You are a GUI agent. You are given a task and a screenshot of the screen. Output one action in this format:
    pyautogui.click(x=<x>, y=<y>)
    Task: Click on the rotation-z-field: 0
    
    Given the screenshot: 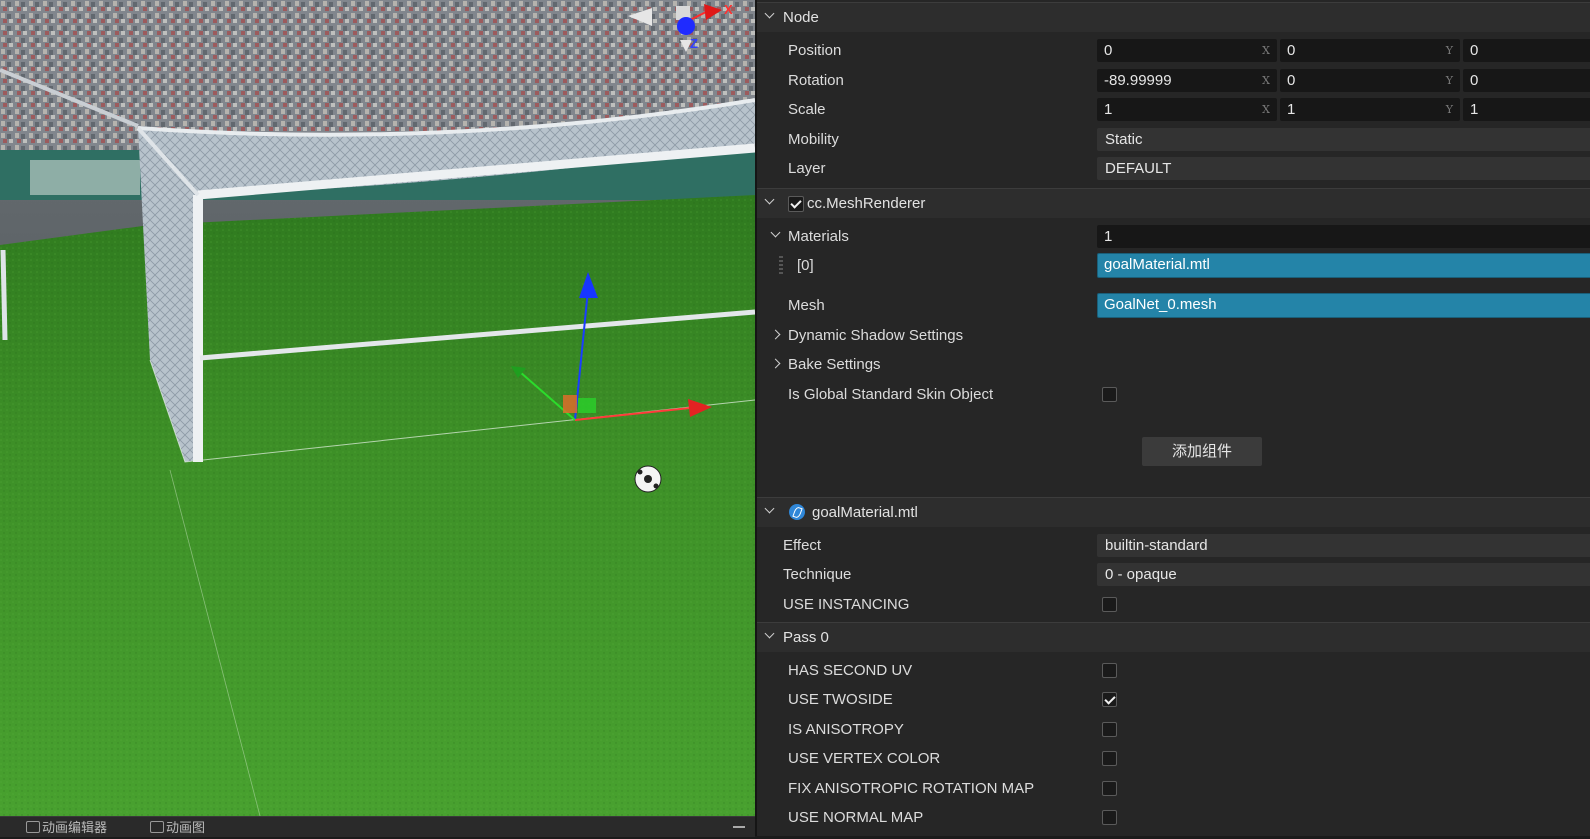 What is the action you would take?
    pyautogui.click(x=1526, y=80)
    